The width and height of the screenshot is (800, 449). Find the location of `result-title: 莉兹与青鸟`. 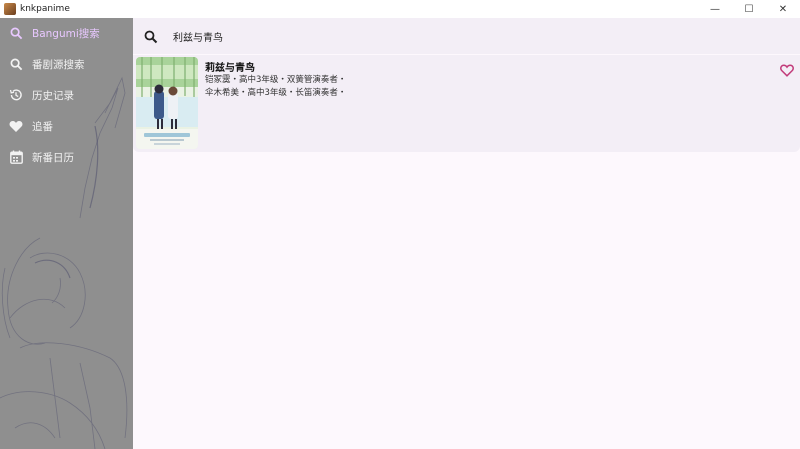

result-title: 莉兹与青鸟 is located at coordinates (230, 66).